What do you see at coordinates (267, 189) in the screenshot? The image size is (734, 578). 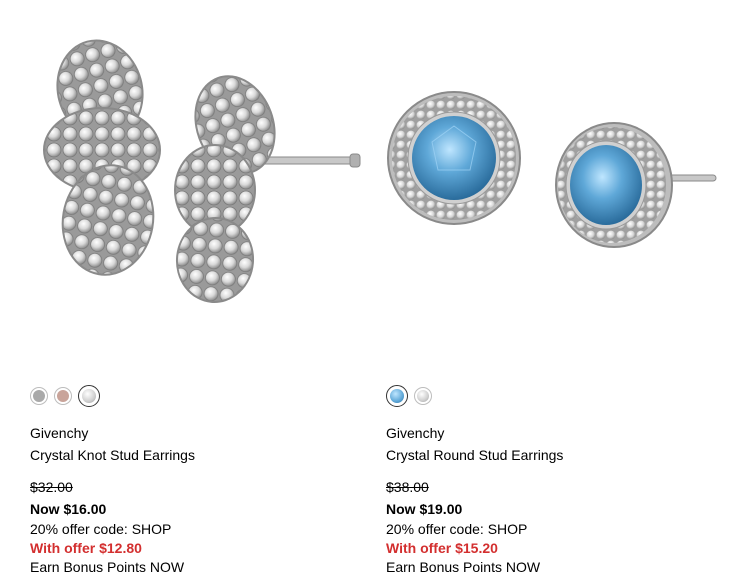 I see `knot-earring-side` at bounding box center [267, 189].